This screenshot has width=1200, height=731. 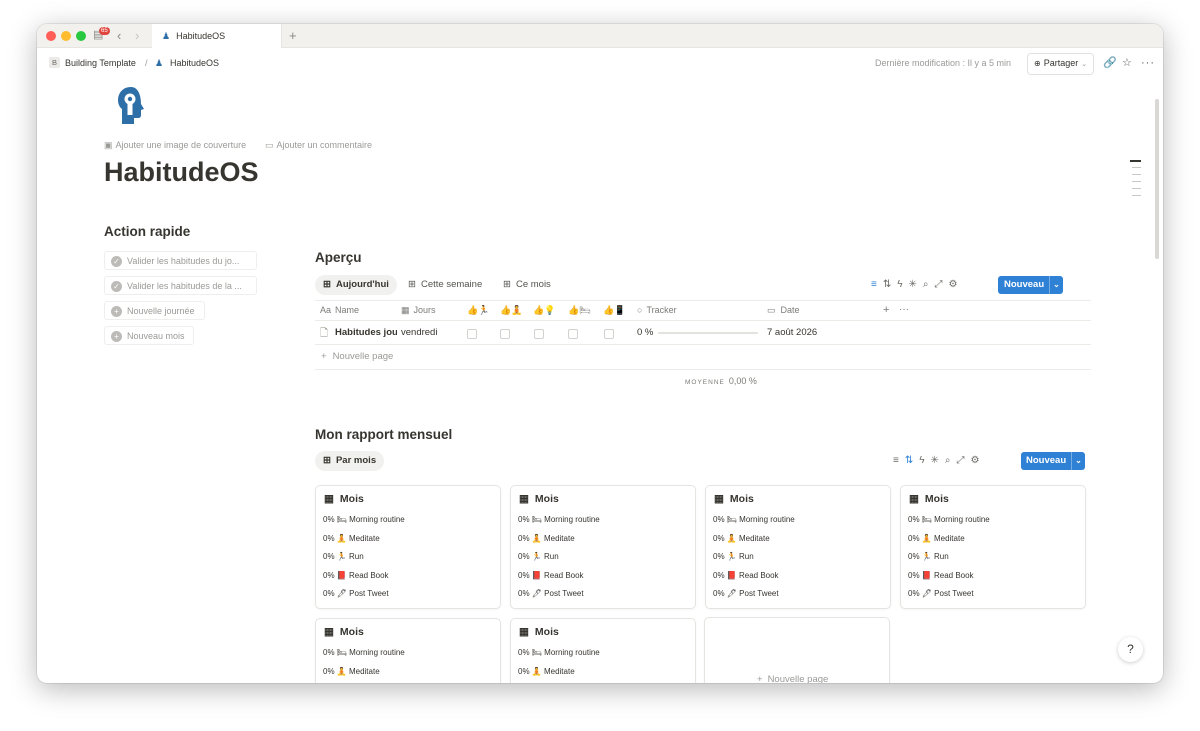 What do you see at coordinates (1130, 649) in the screenshot?
I see `help-button: ?` at bounding box center [1130, 649].